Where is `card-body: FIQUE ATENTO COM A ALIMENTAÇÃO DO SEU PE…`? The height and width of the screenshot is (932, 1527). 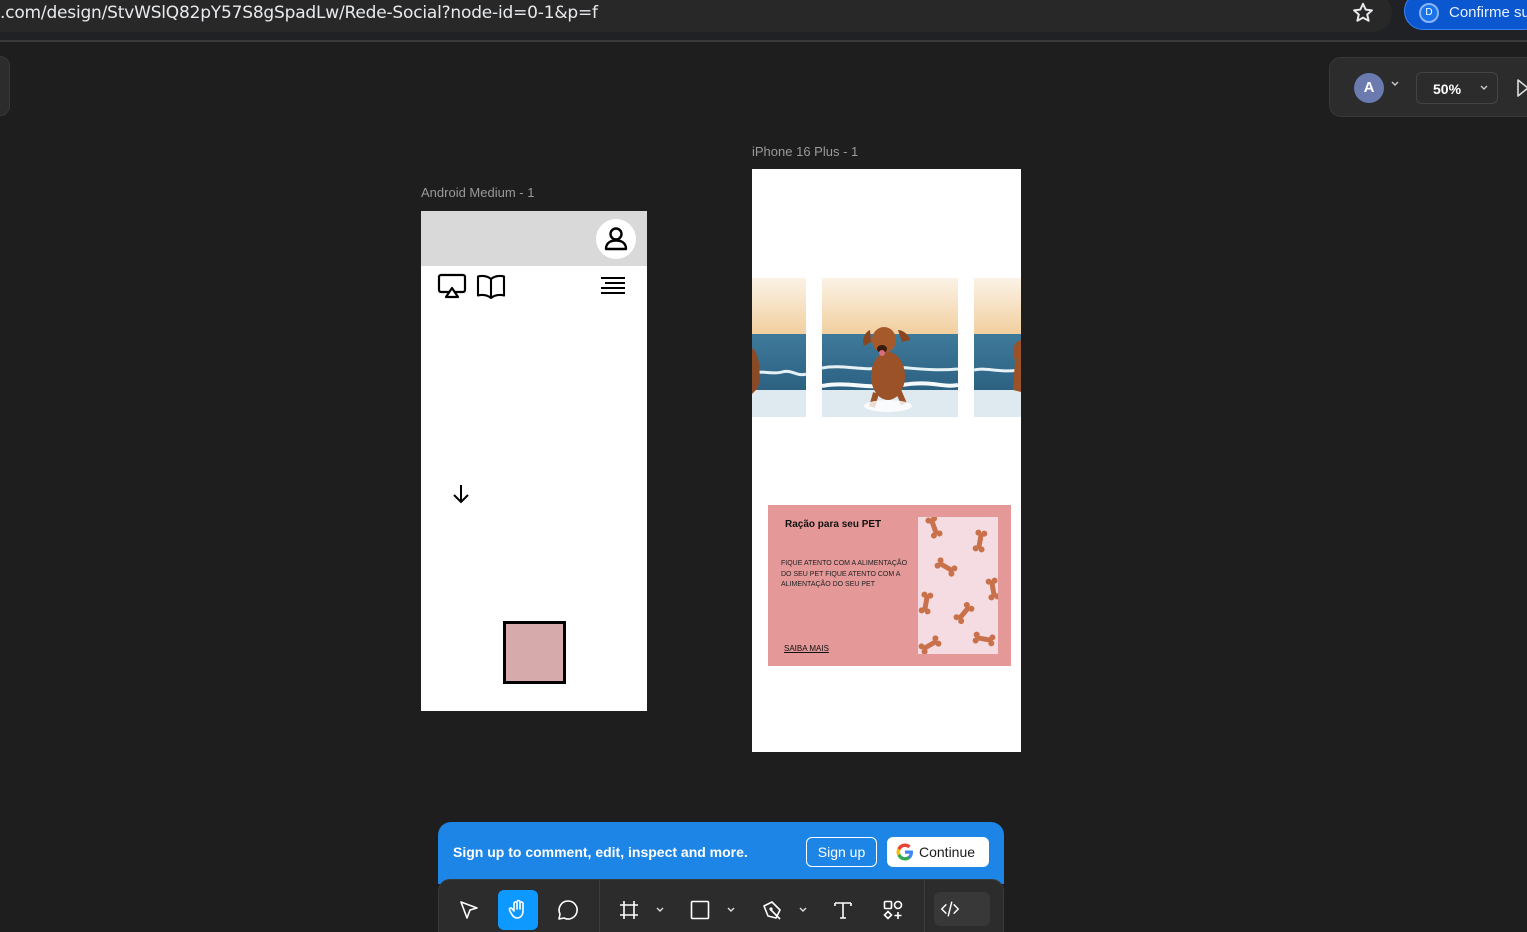
card-body: FIQUE ATENTO COM A ALIMENTAÇÃO DO SEU PE… is located at coordinates (844, 574).